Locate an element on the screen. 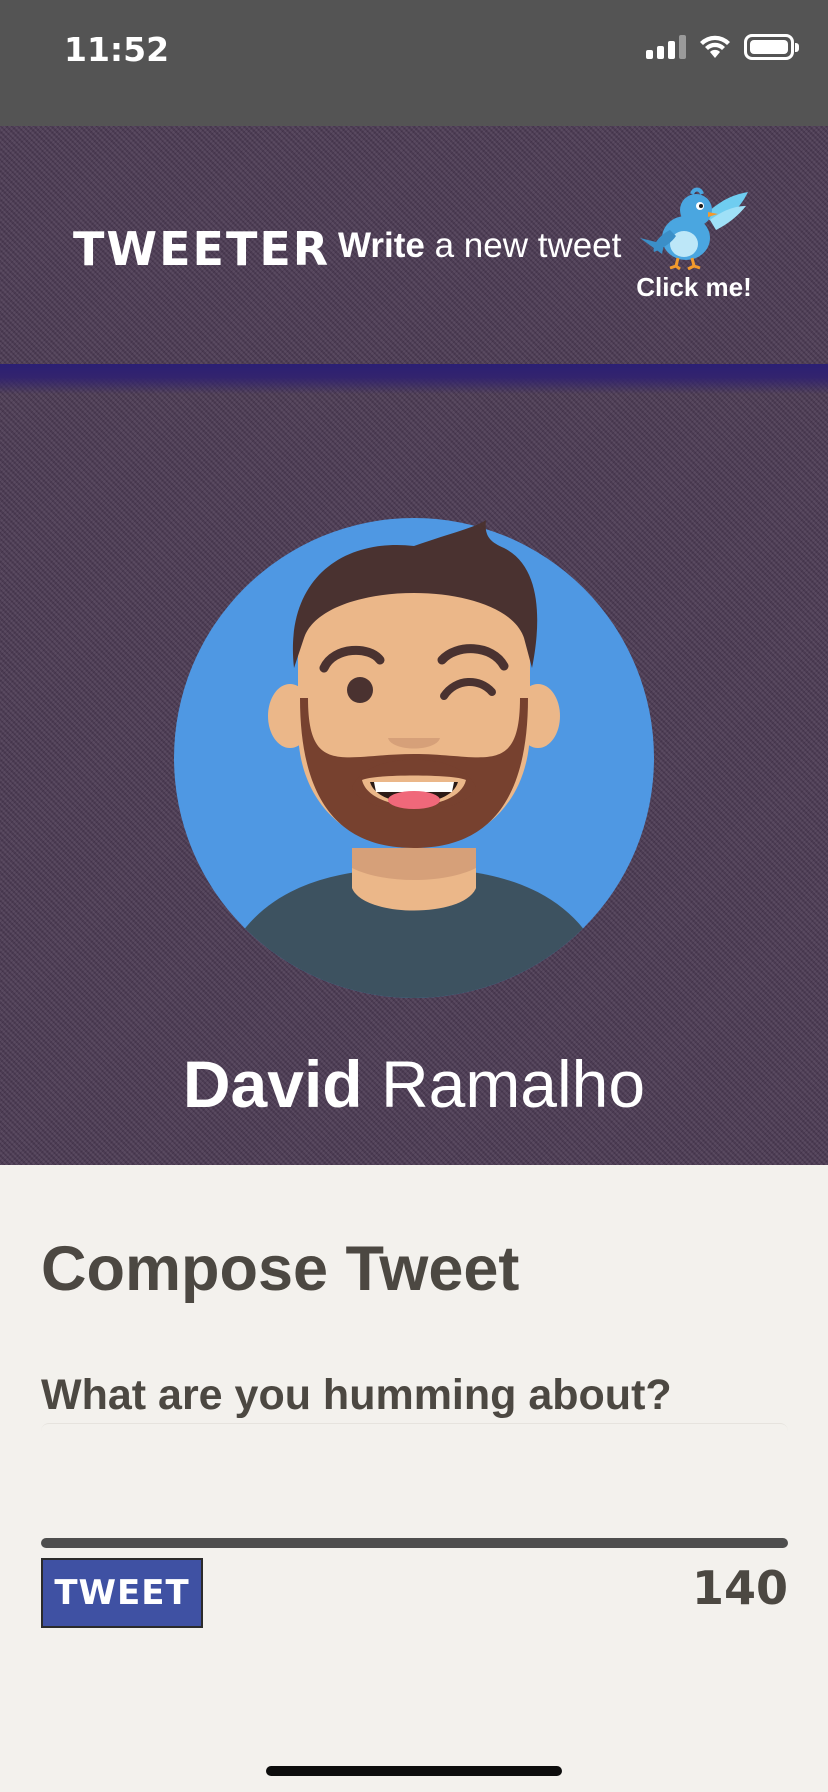 This screenshot has height=1792, width=828. bird-icon is located at coordinates (694, 228).